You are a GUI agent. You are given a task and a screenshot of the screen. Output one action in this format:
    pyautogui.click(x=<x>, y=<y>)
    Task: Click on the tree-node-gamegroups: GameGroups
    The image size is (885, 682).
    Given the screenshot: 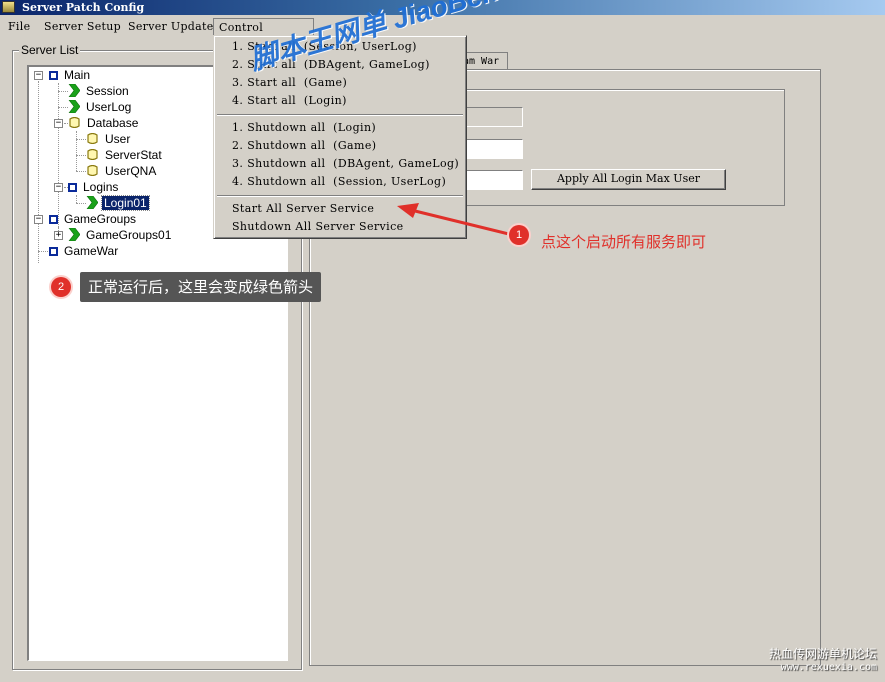 What is the action you would take?
    pyautogui.click(x=93, y=219)
    